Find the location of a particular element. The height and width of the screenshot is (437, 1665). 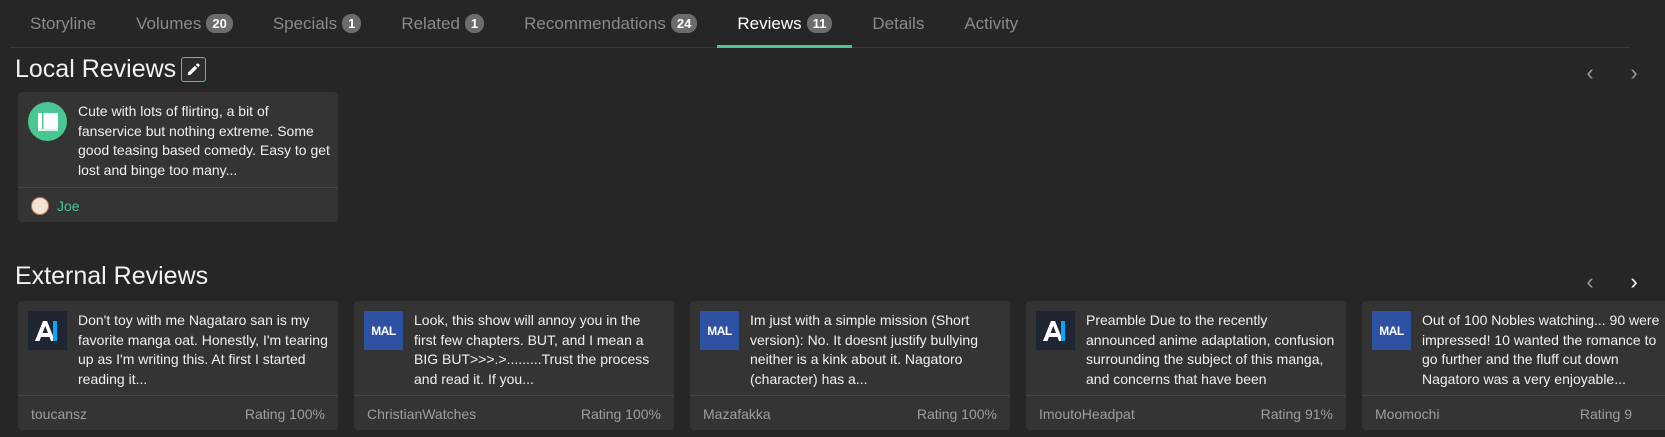

review-user: Moomochi is located at coordinates (1407, 413).